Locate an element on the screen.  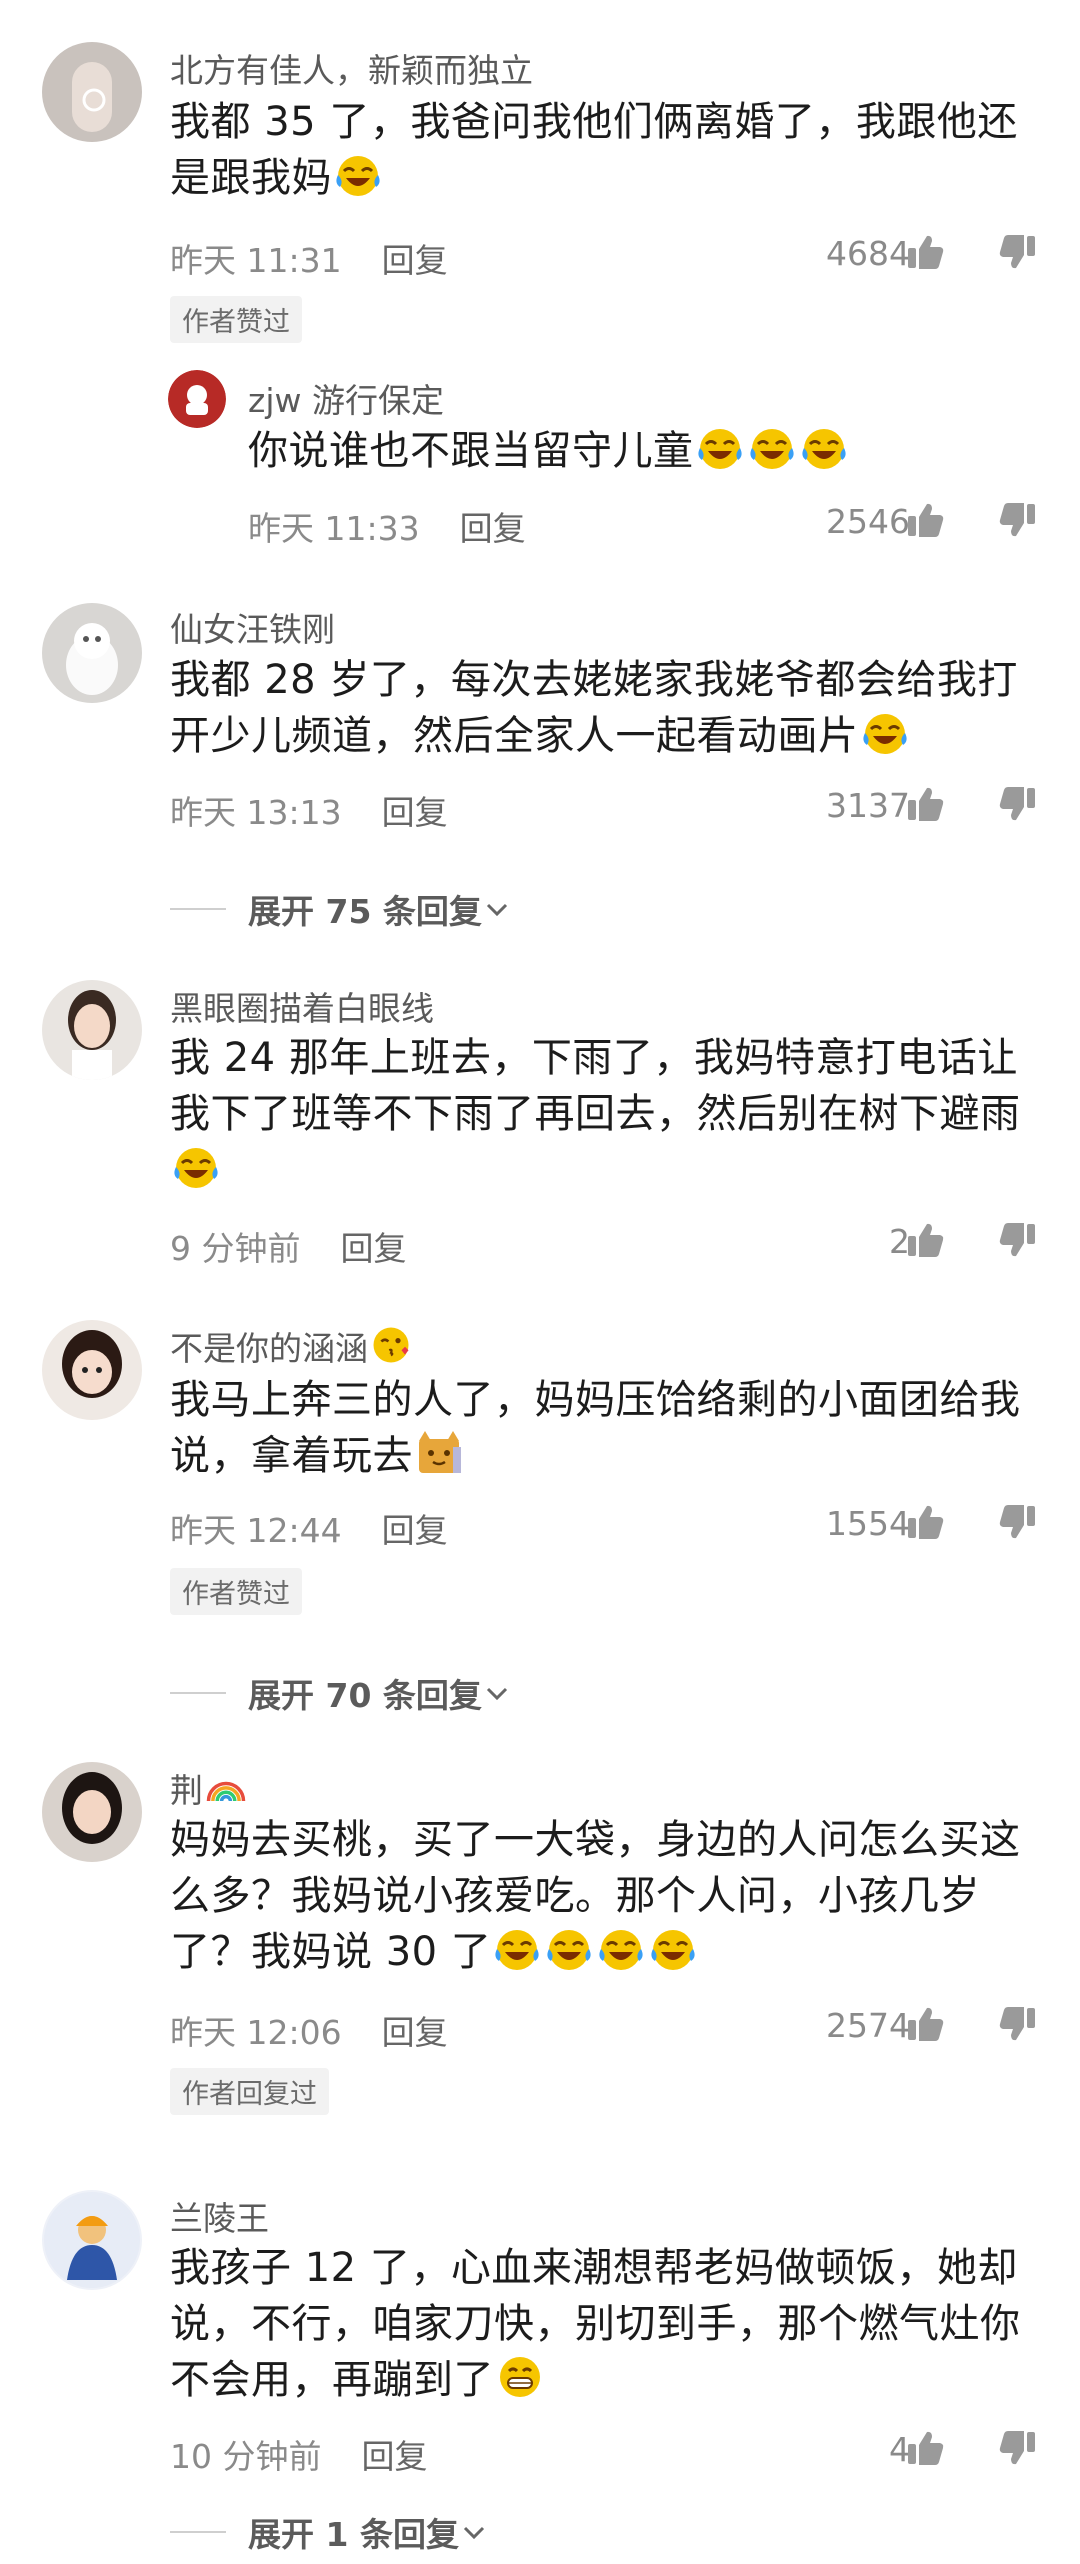
username: 荆 is located at coordinates (209, 1788).